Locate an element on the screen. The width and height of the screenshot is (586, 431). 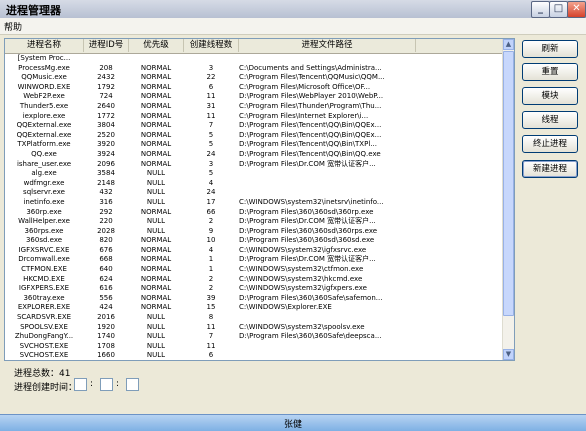
cell-pid: 624 is located at coordinates (106, 278).